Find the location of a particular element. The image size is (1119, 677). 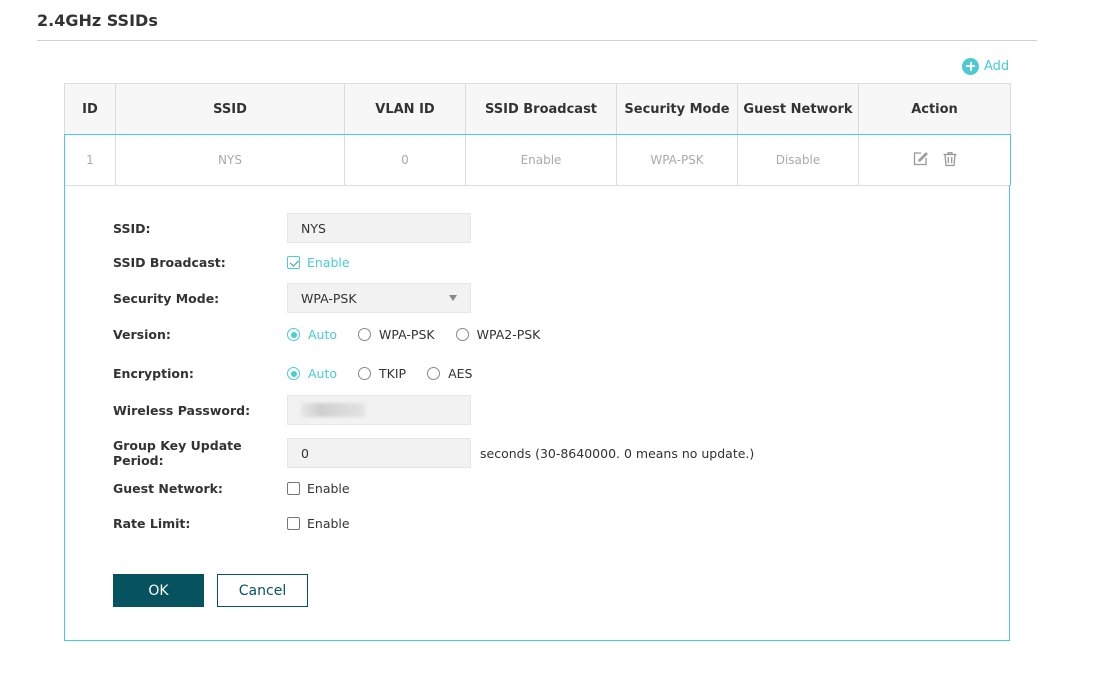

version-radio-auto: Auto is located at coordinates (312, 334).